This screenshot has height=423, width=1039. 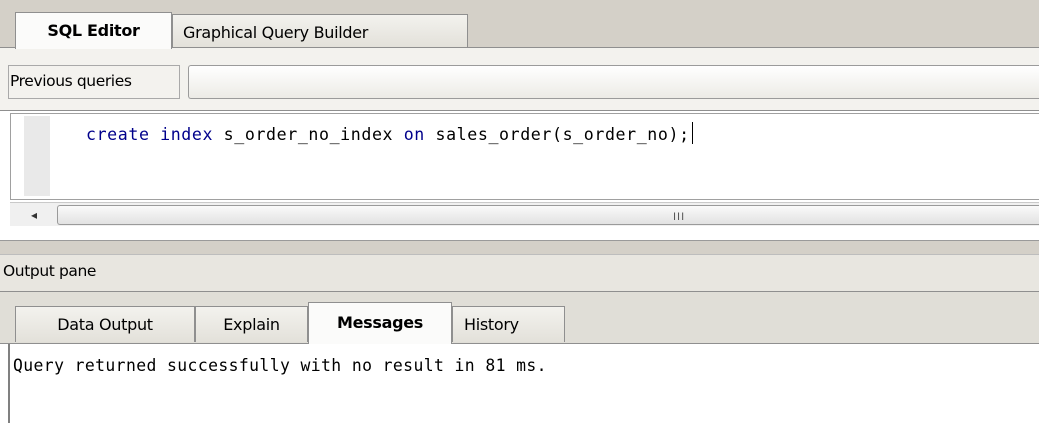 What do you see at coordinates (320, 30) in the screenshot?
I see `tab-graphical-query-builder: Graphical Query Builder` at bounding box center [320, 30].